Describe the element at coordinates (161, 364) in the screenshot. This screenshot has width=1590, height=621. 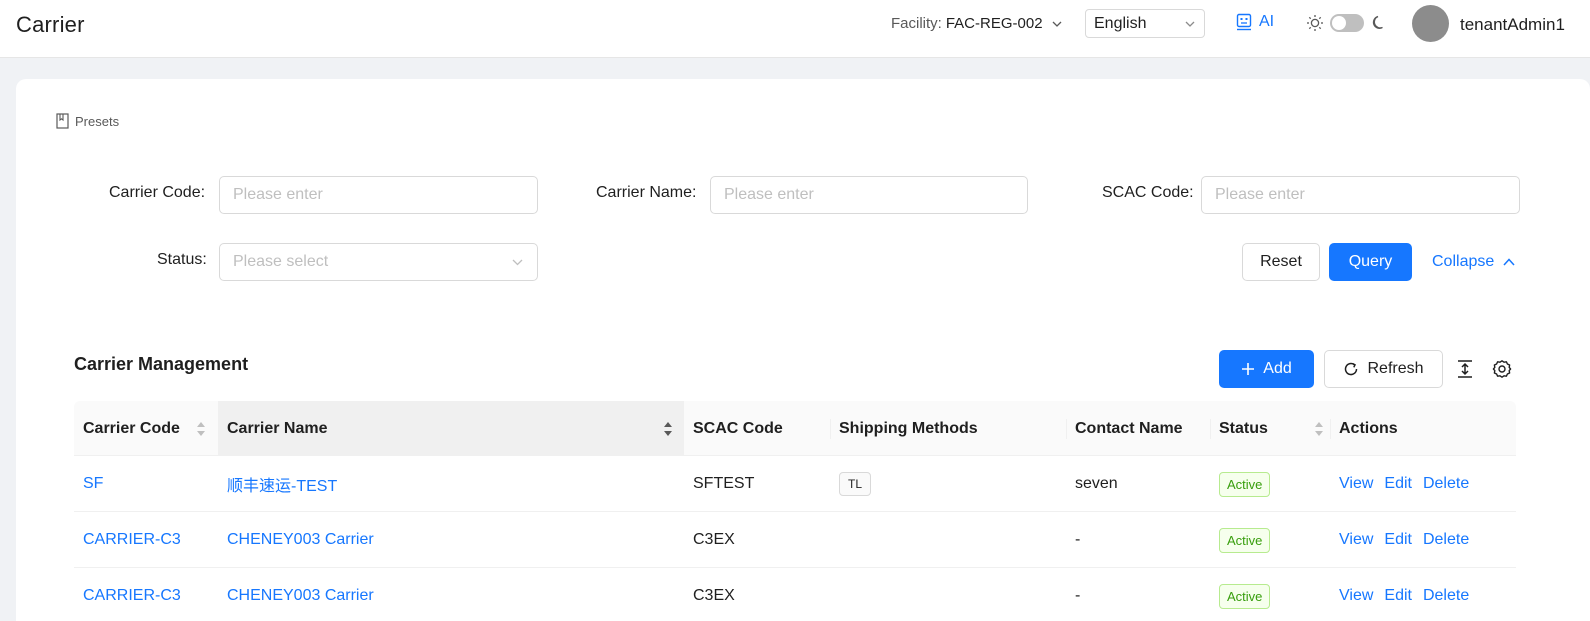
I see `table-title: Carrier Management` at that location.